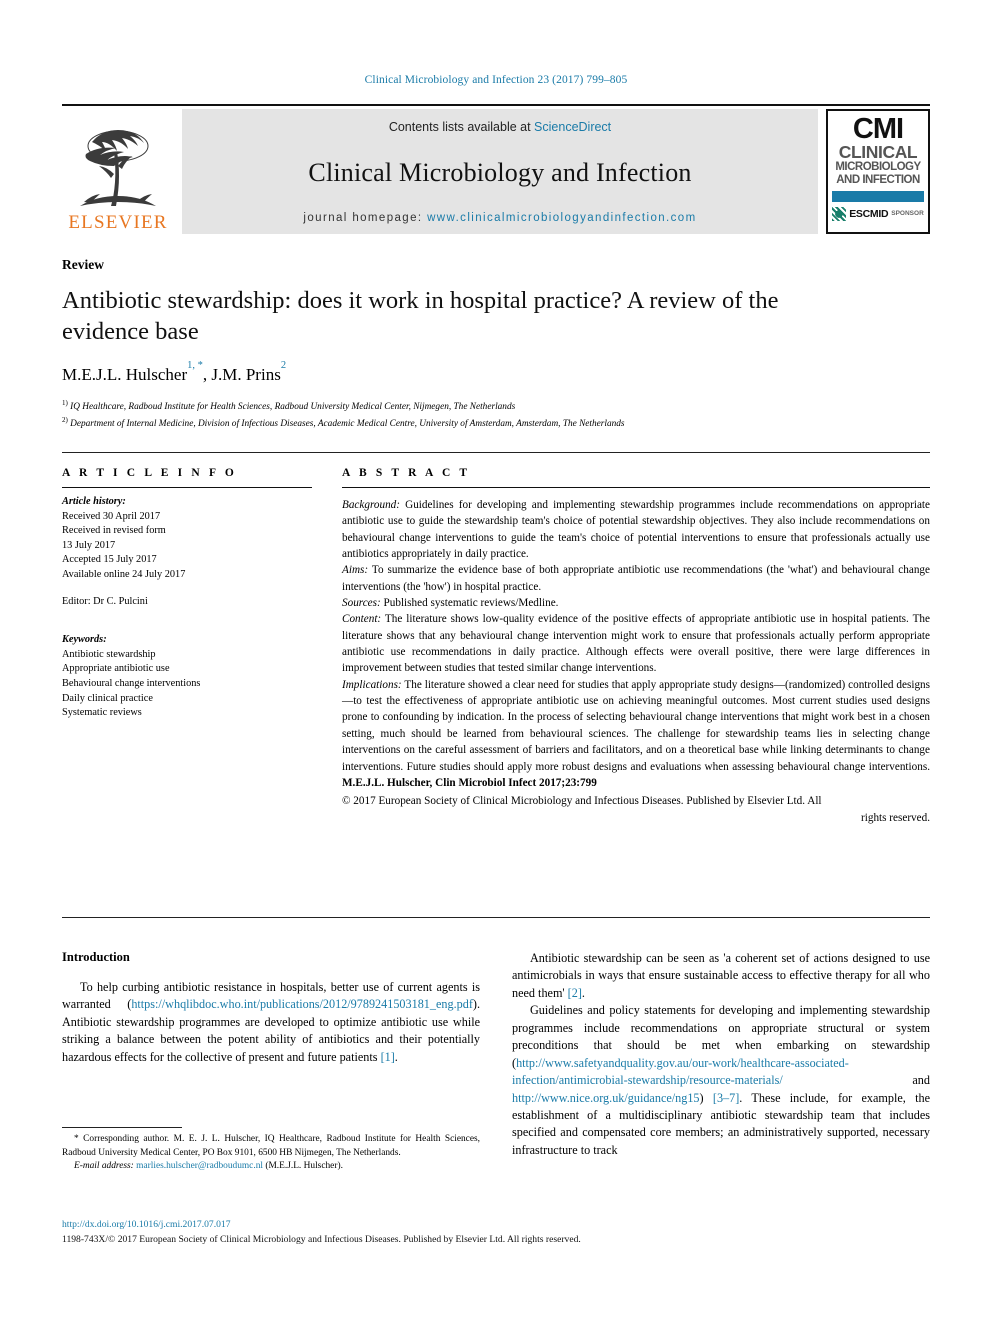  What do you see at coordinates (878, 179) in the screenshot?
I see `cmi-line-3: AND INFECTION` at bounding box center [878, 179].